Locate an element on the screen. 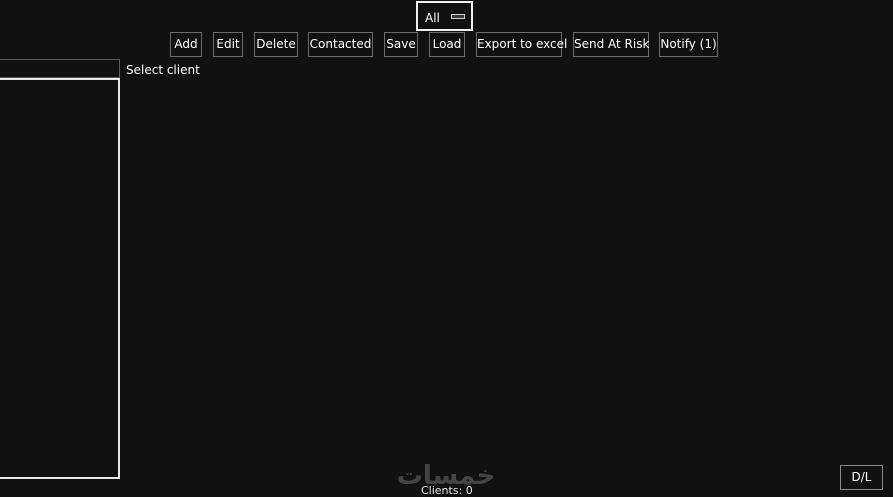 The height and width of the screenshot is (497, 893). edit-button: Edit is located at coordinates (228, 44).